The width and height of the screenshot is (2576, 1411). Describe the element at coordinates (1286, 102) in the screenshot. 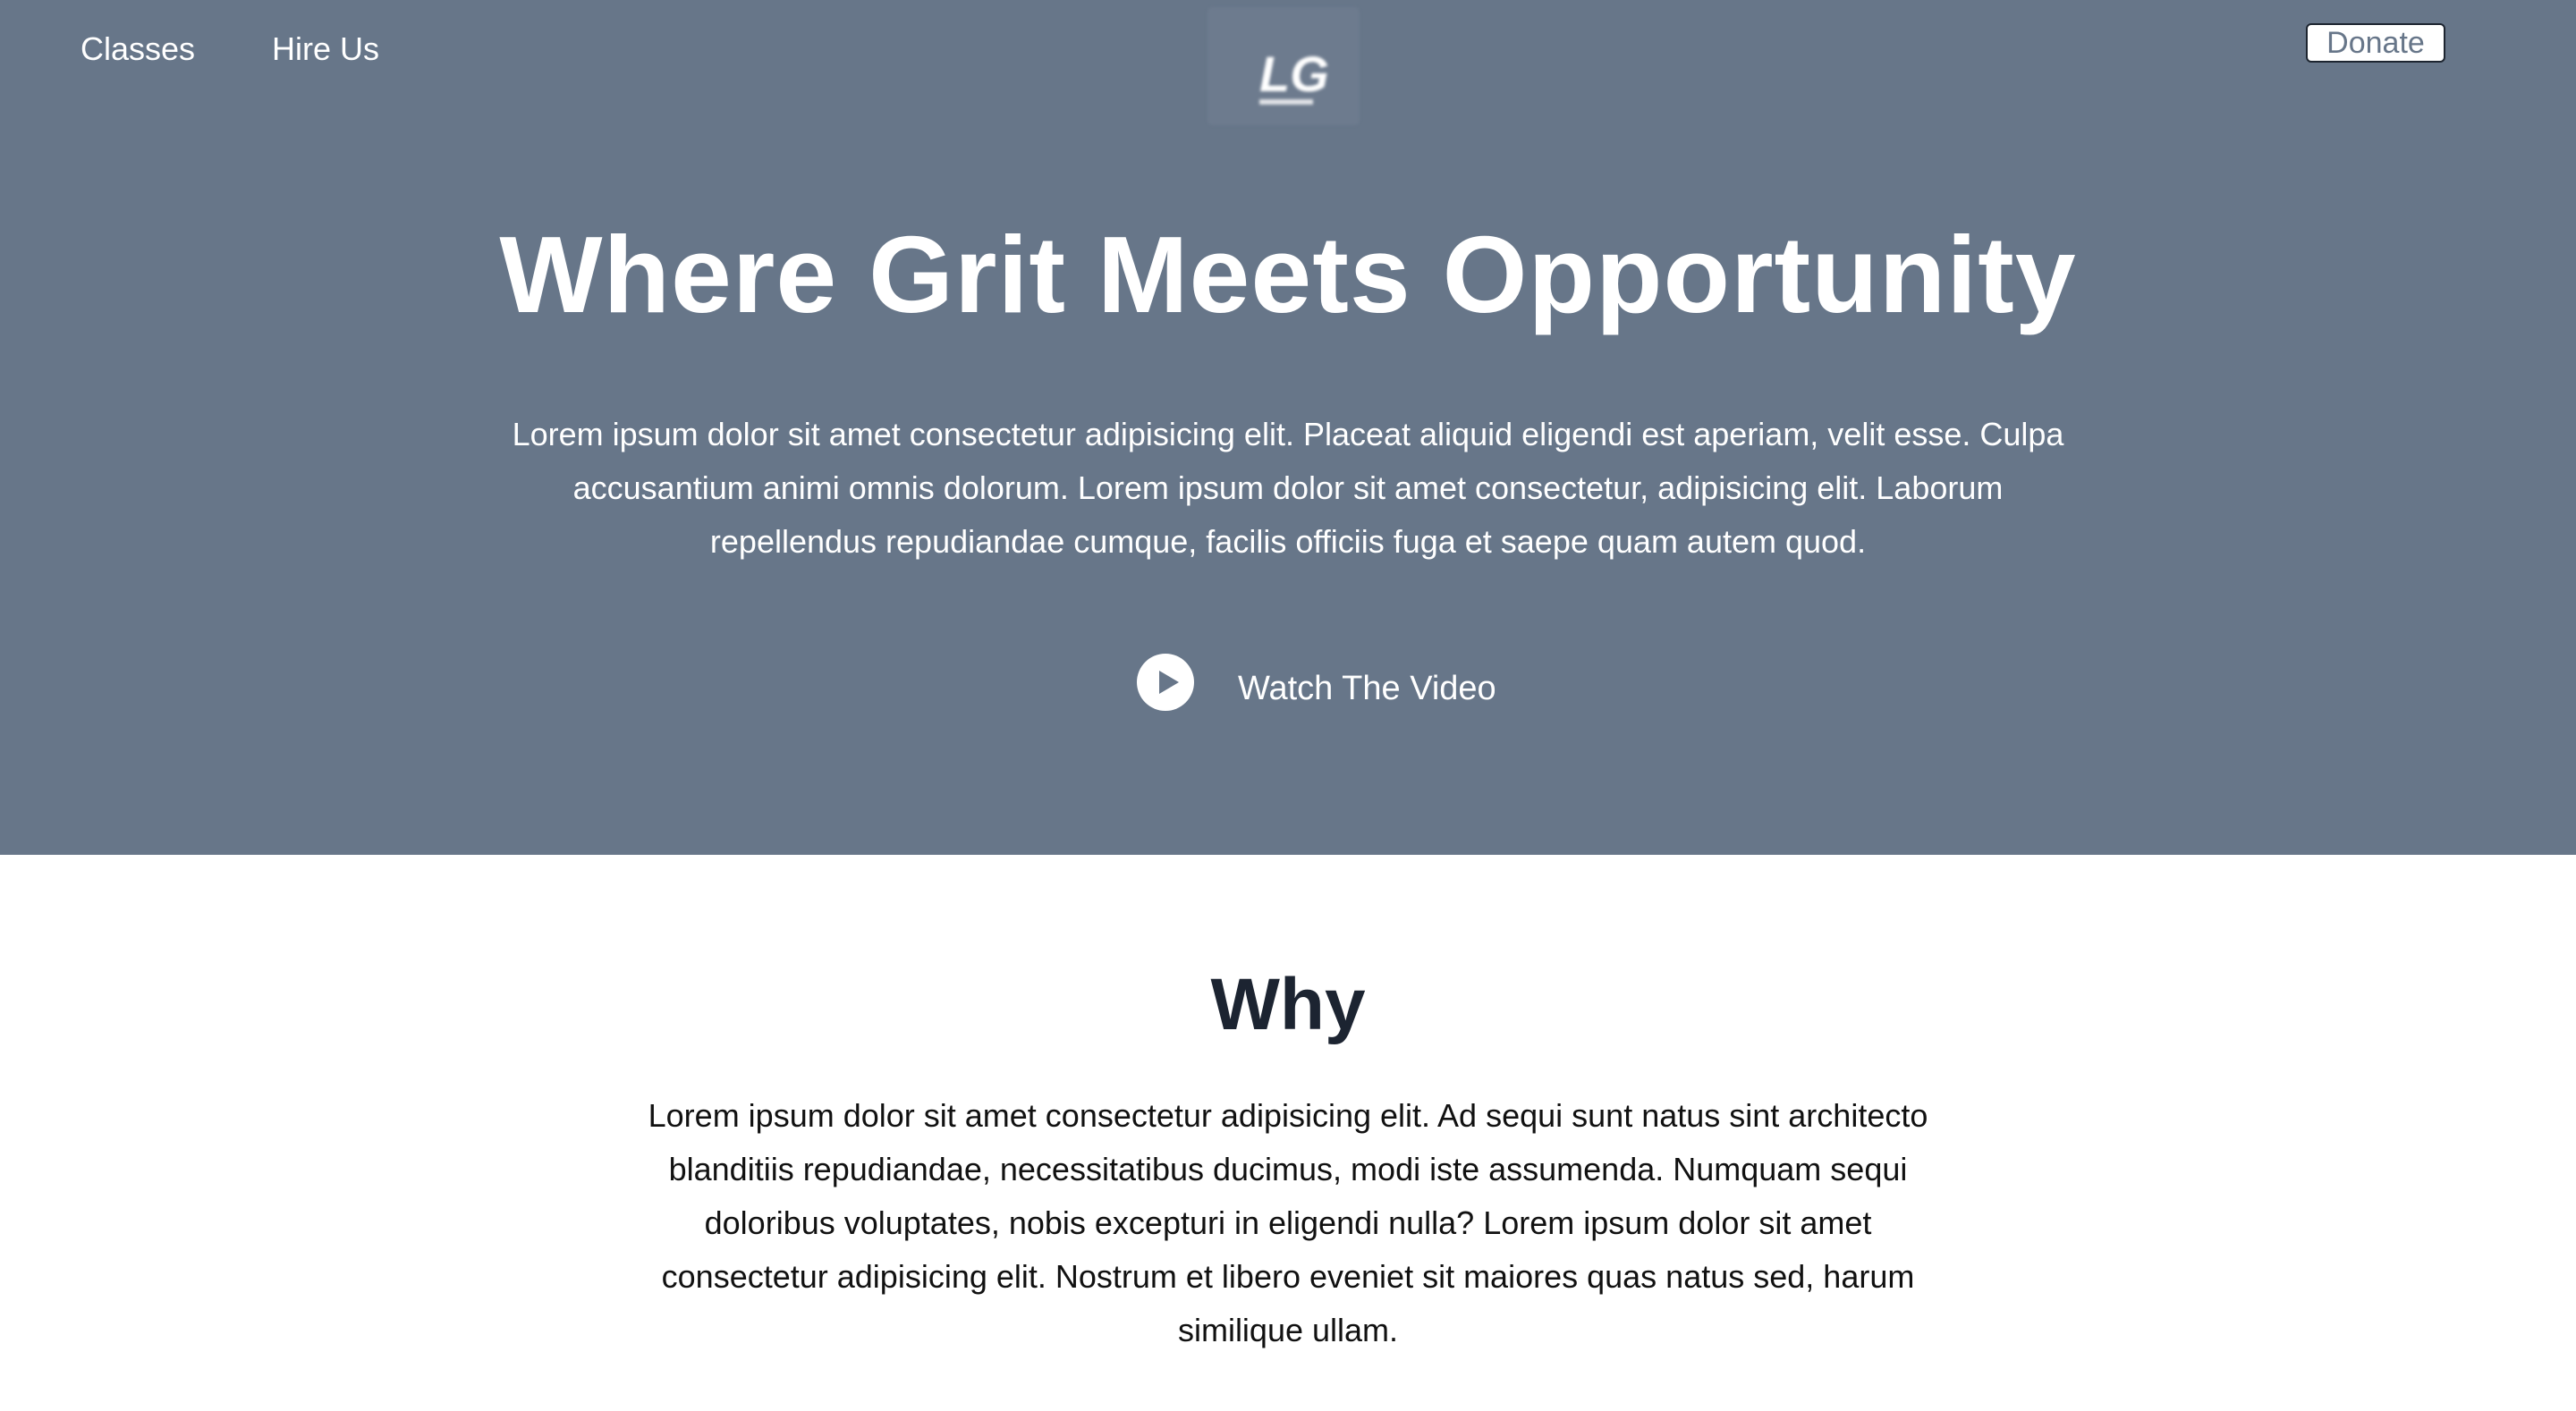

I see `logo-underline` at that location.